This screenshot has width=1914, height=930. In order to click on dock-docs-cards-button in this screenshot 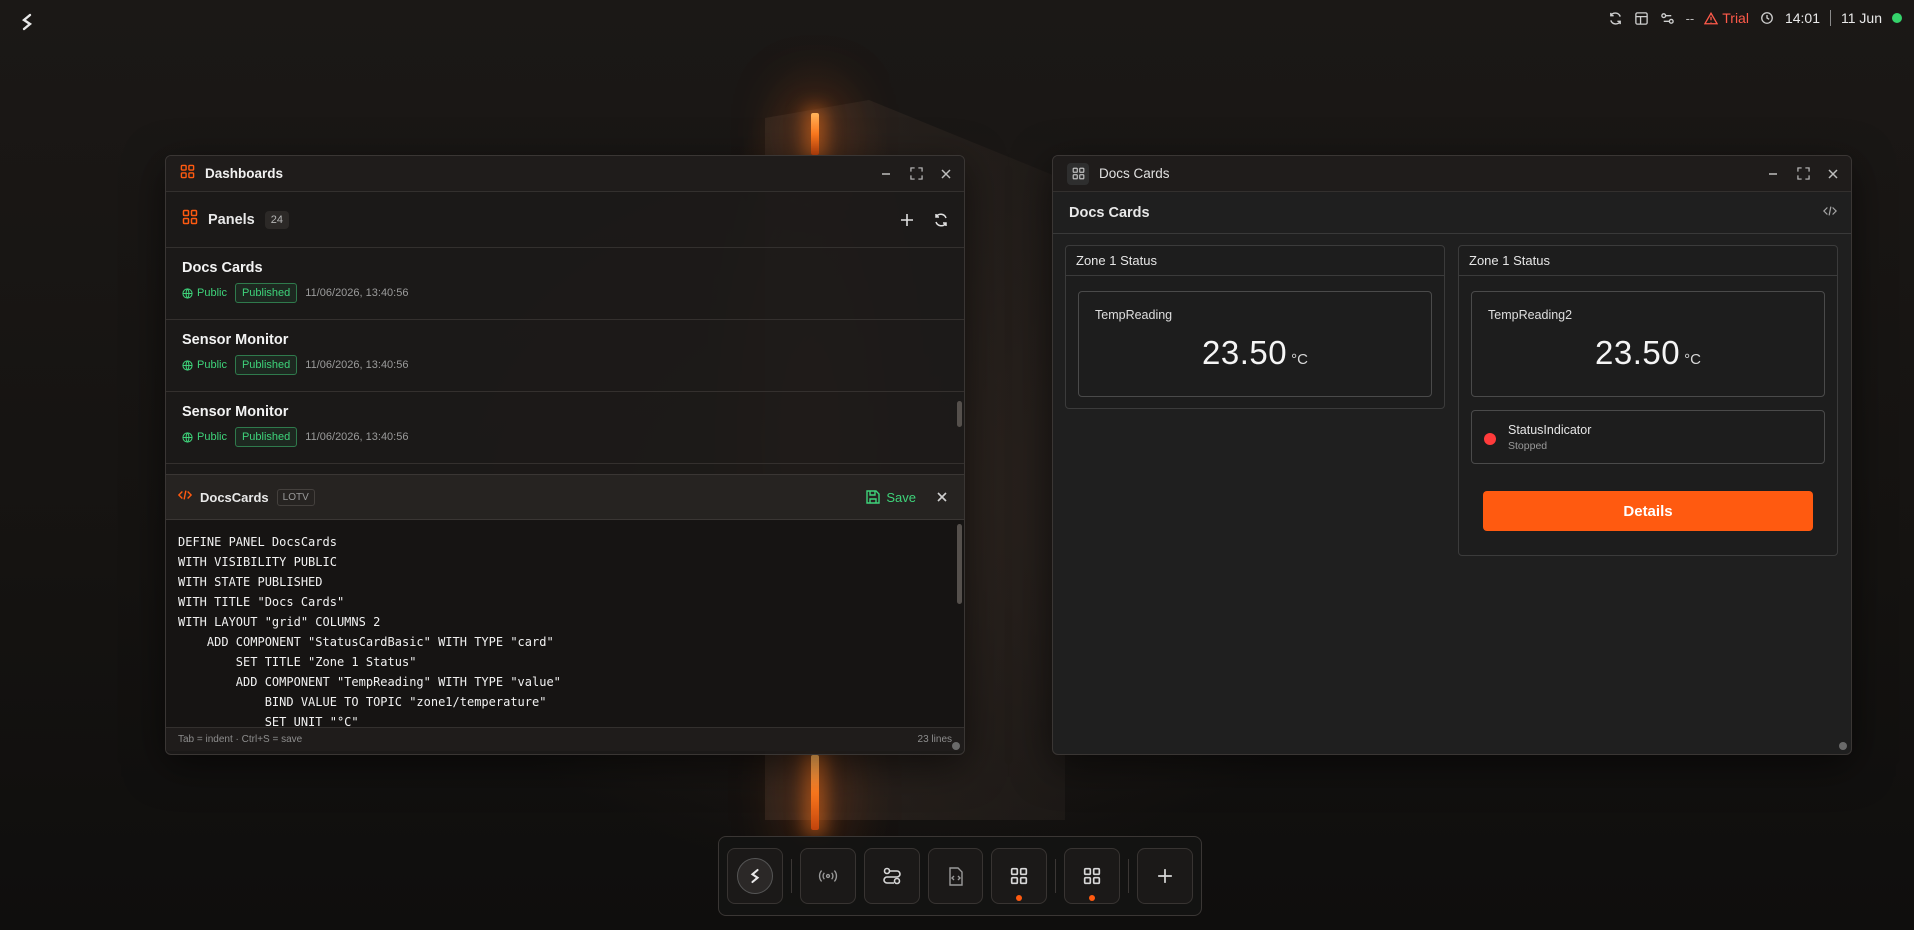, I will do `click(1092, 876)`.